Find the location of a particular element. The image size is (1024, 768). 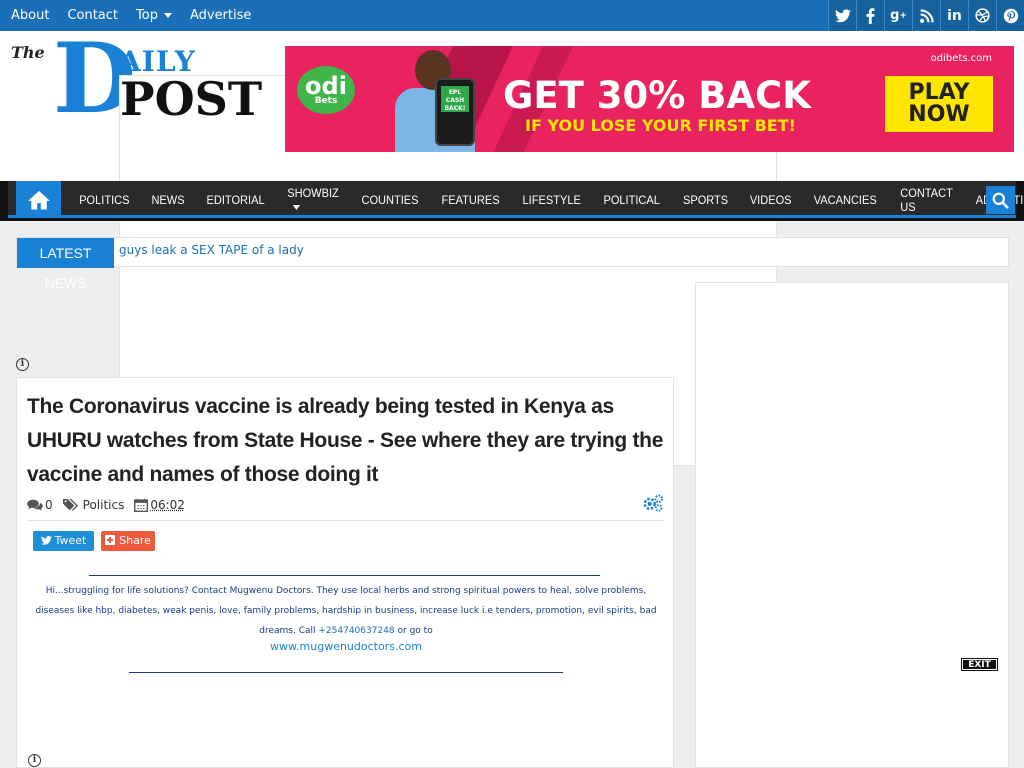

article-meta: 0 Politics 06:02 is located at coordinates (111, 505).